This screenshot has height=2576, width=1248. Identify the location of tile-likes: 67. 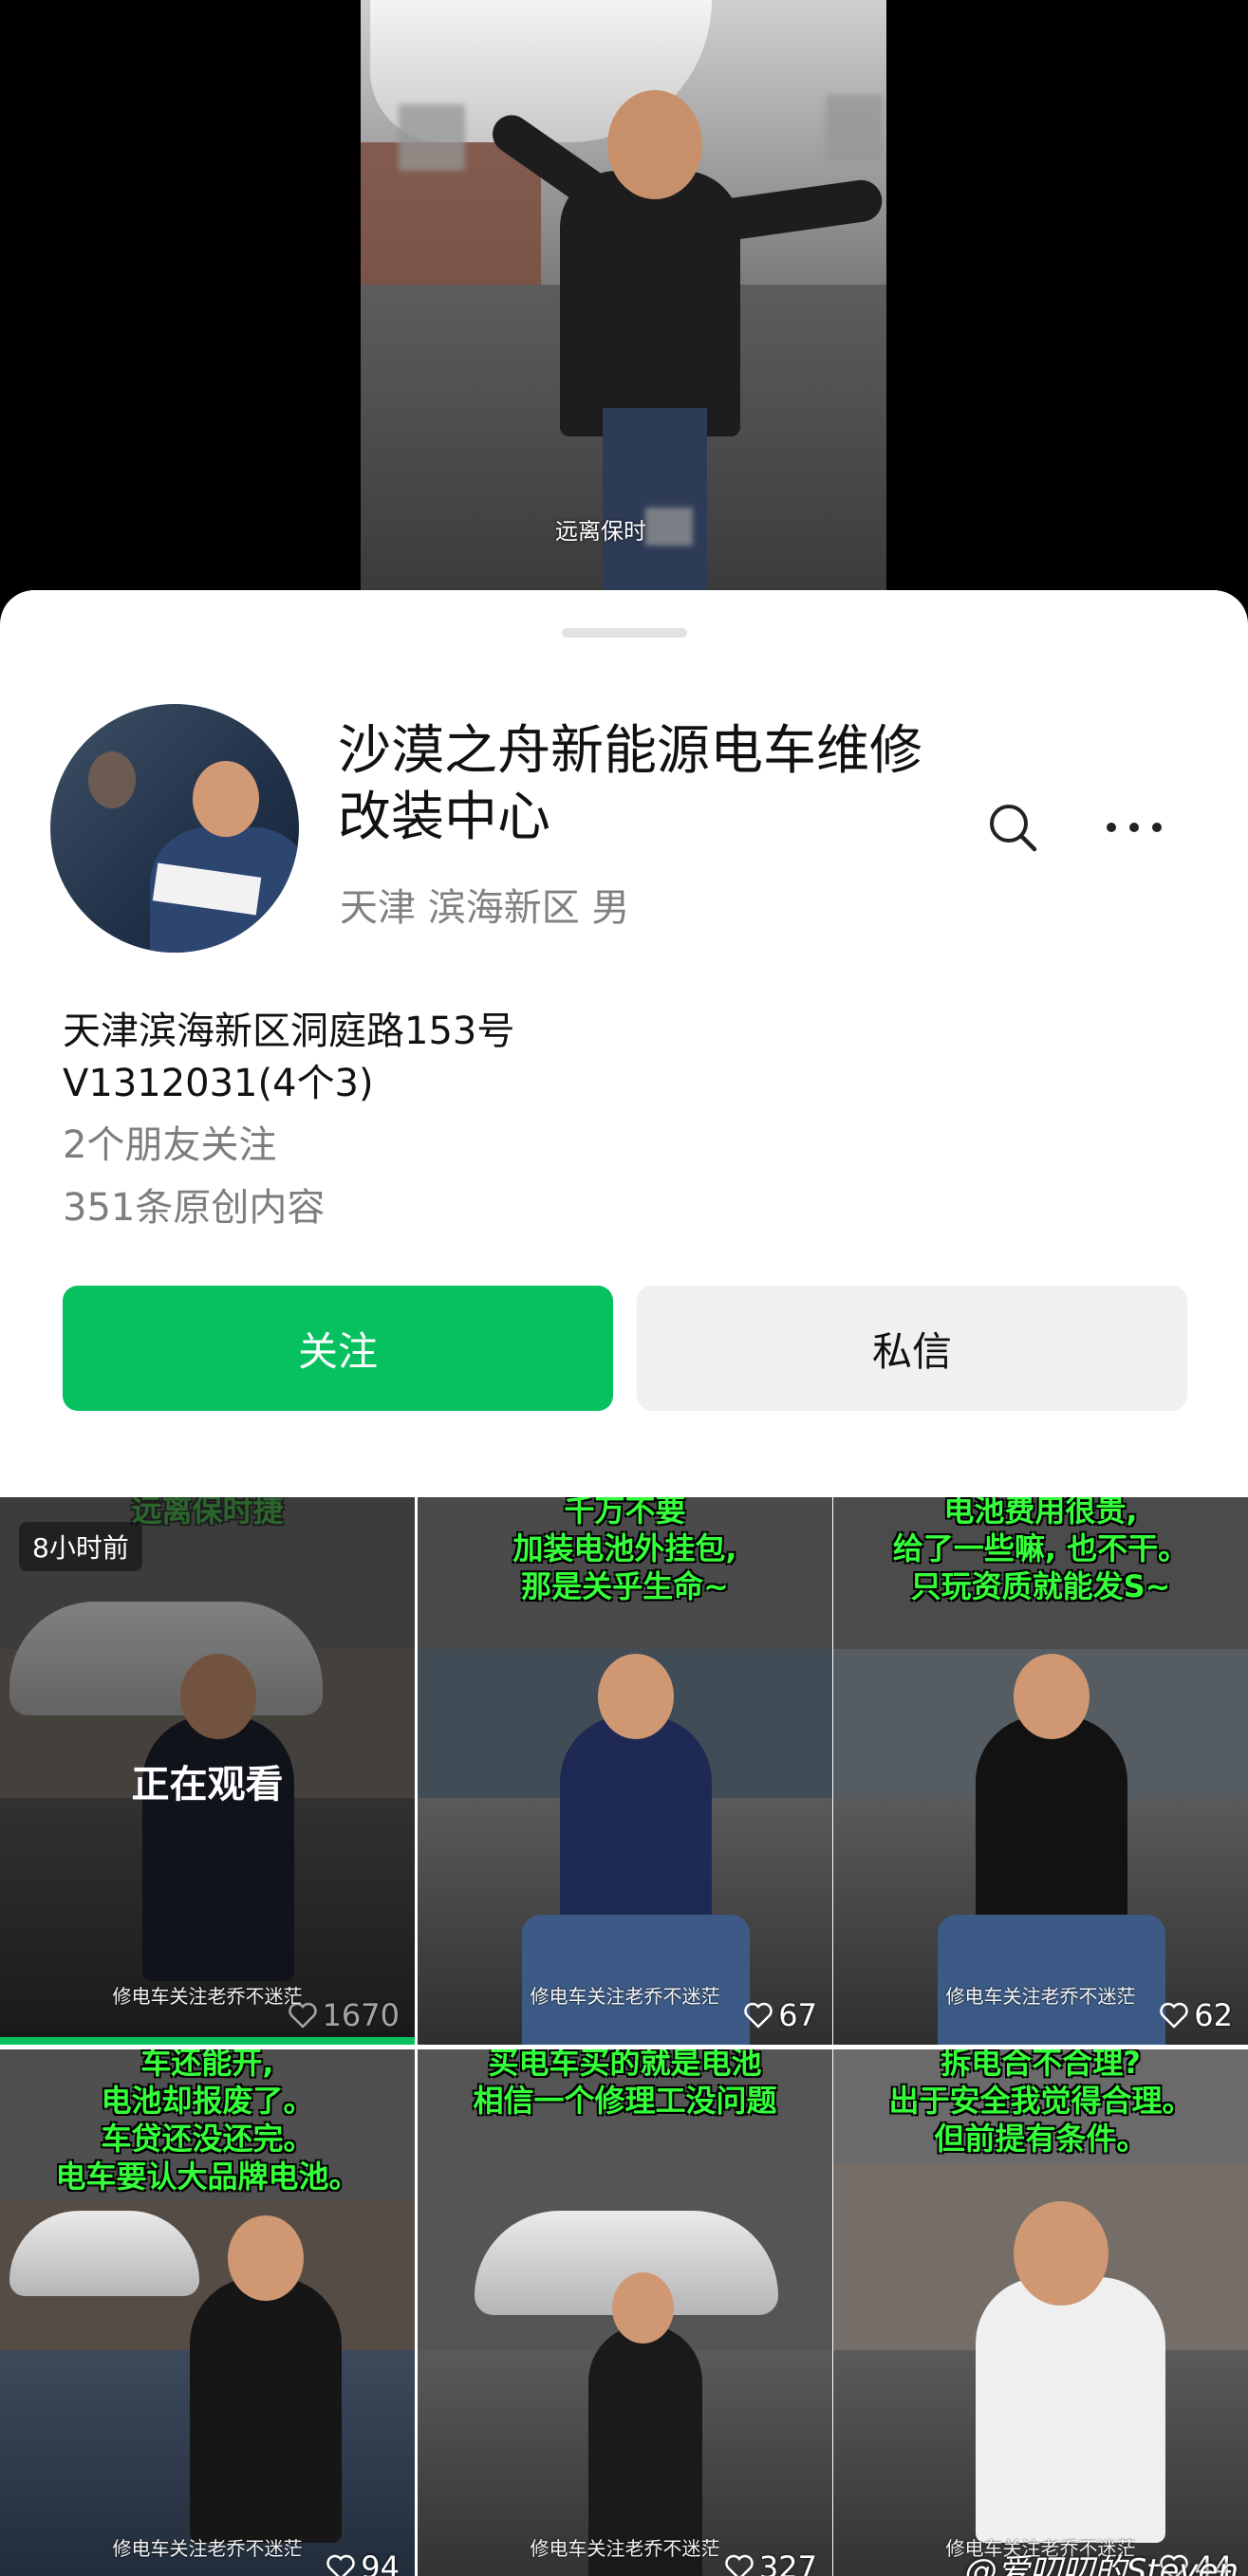
(780, 2015).